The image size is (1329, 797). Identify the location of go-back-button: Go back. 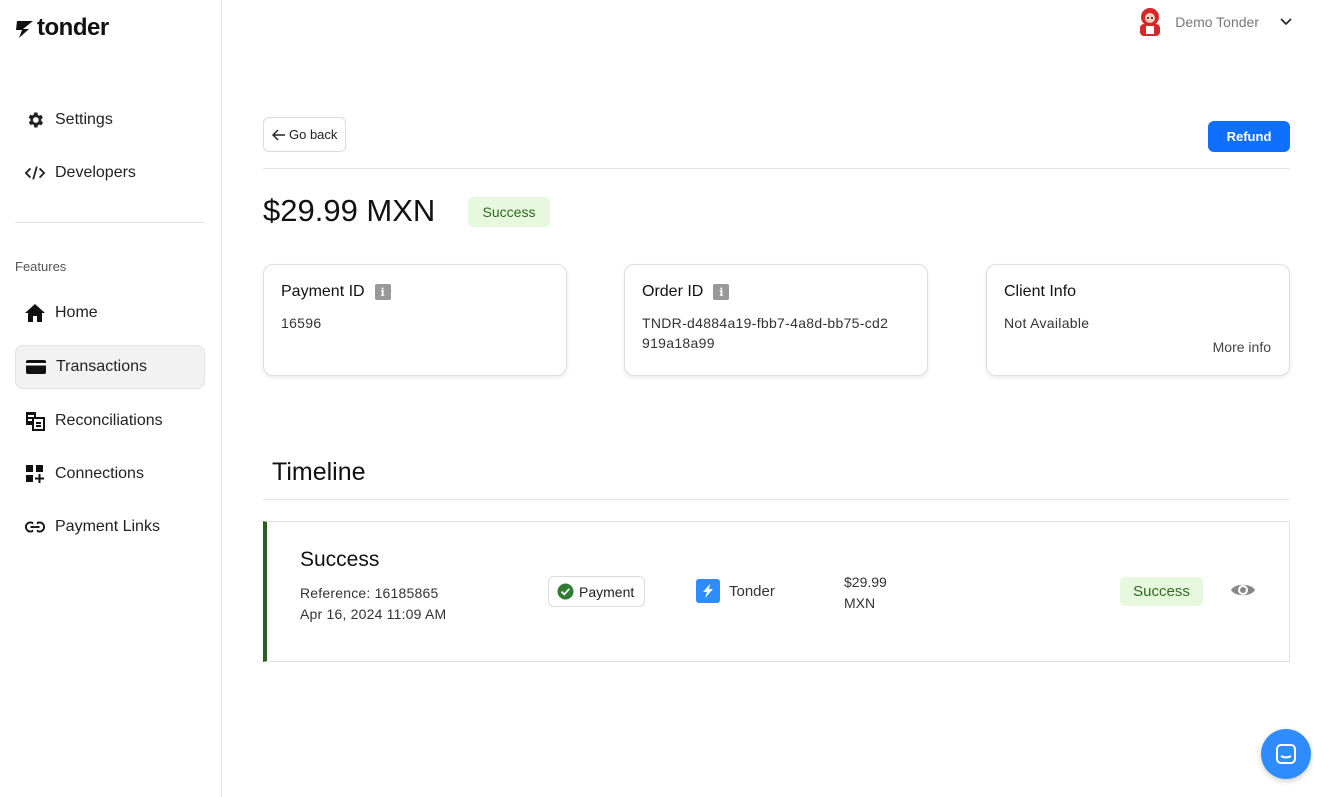
(305, 134).